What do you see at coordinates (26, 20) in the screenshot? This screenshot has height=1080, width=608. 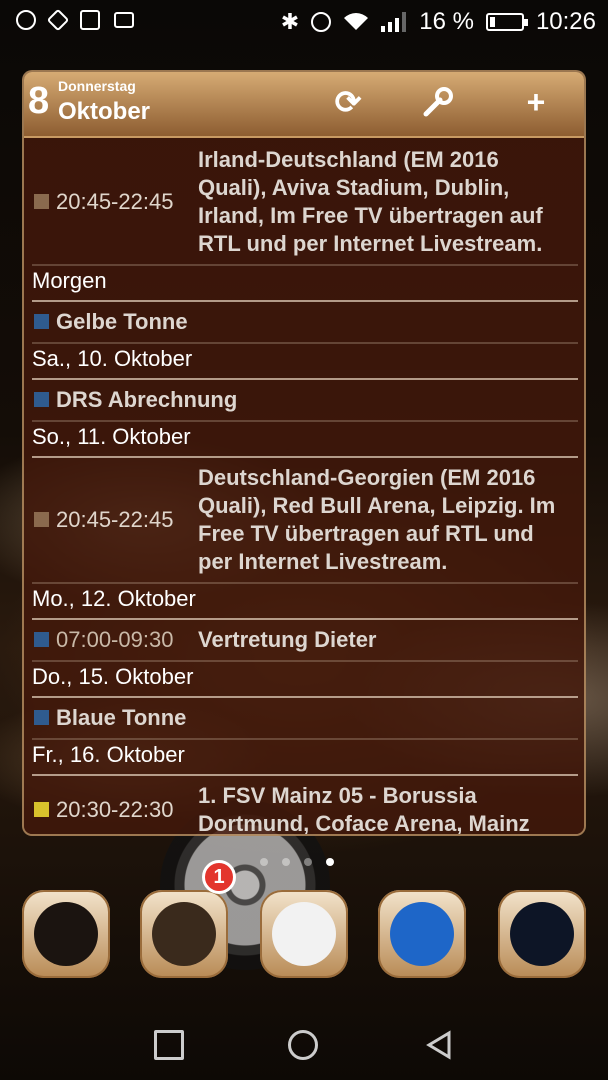 I see `call-forward-icon` at bounding box center [26, 20].